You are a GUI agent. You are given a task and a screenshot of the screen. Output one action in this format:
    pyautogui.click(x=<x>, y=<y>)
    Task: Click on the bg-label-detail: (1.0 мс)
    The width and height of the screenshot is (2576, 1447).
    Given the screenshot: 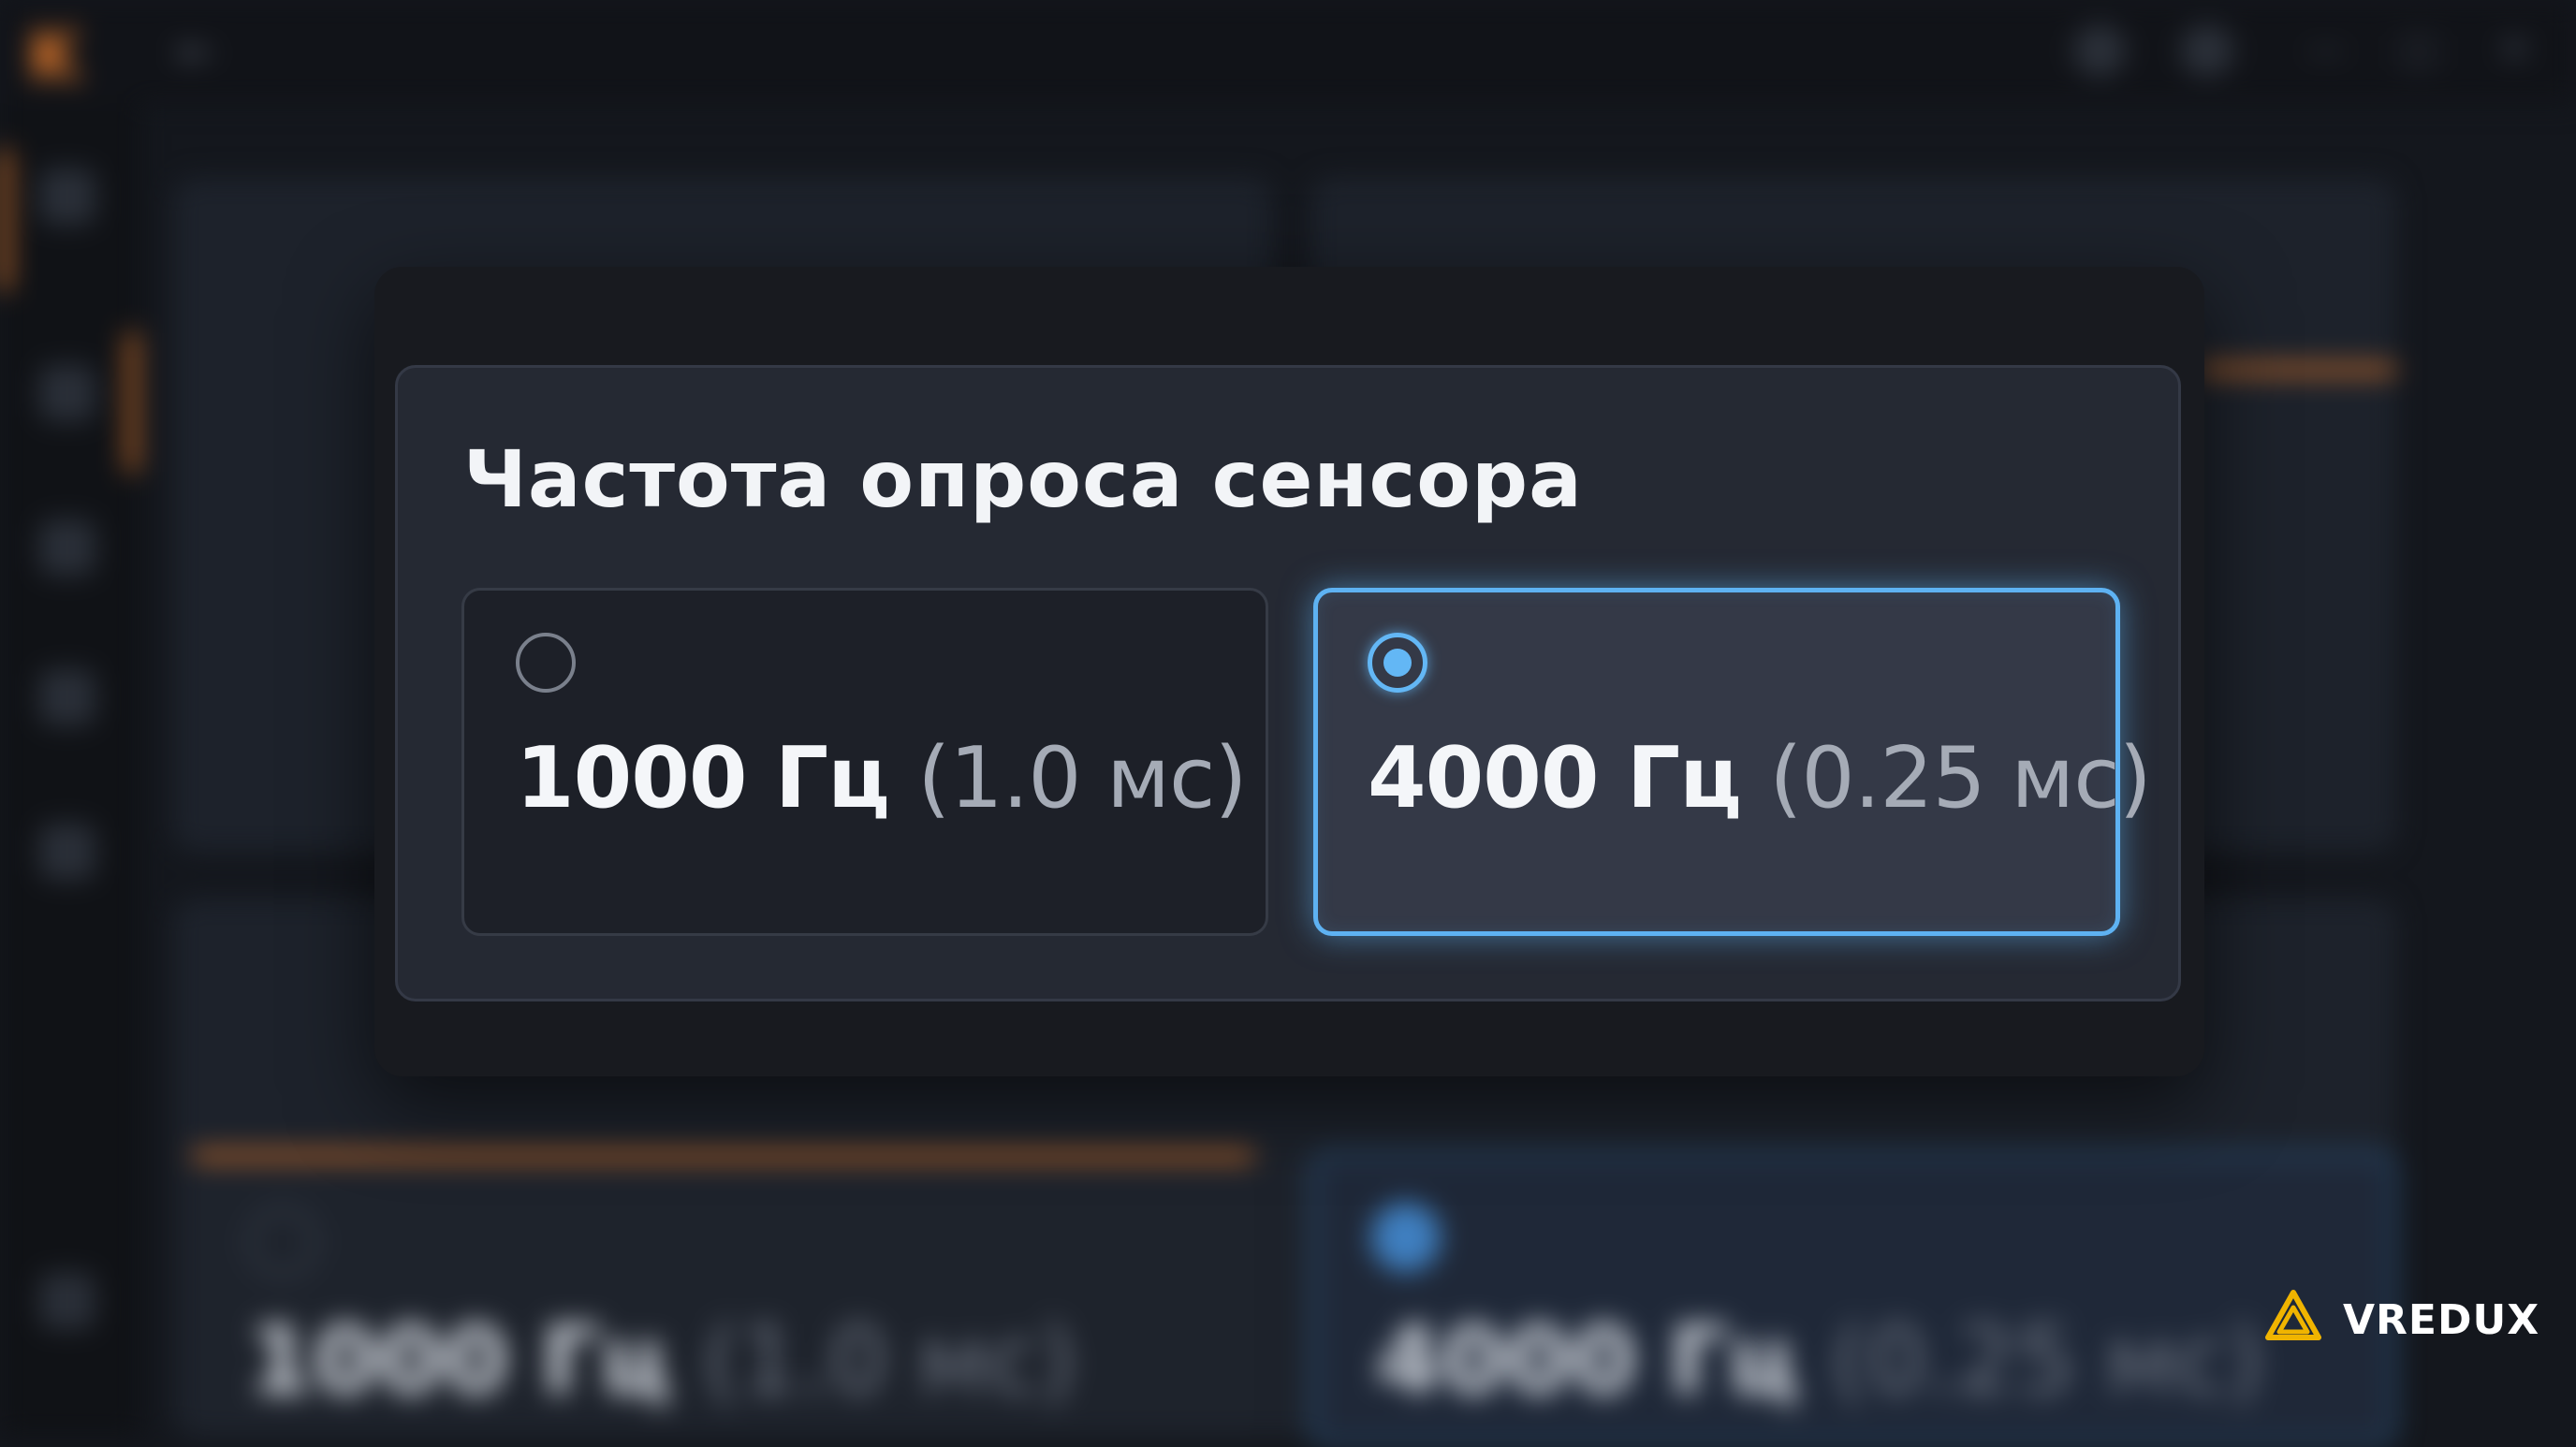 What is the action you would take?
    pyautogui.click(x=889, y=1361)
    